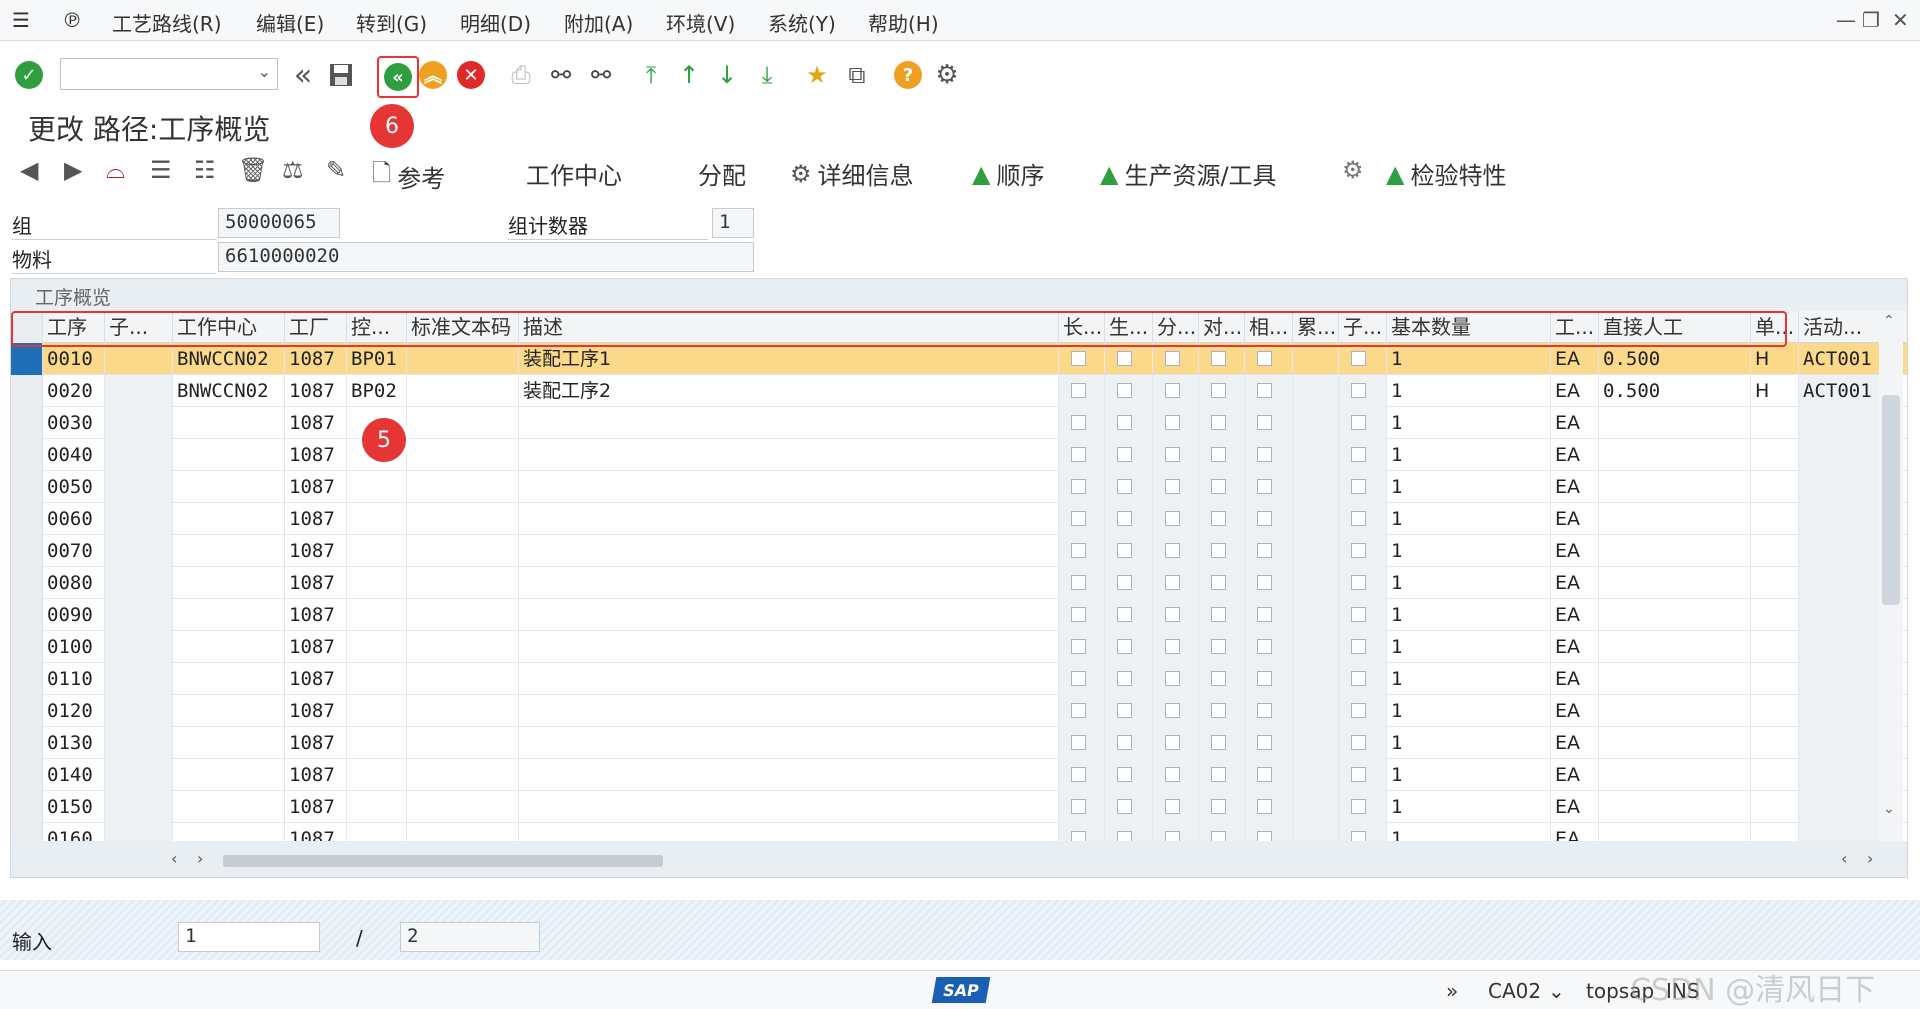 This screenshot has width=1920, height=1009. Describe the element at coordinates (200, 858) in the screenshot. I see `scroll-right-icon: ›` at that location.